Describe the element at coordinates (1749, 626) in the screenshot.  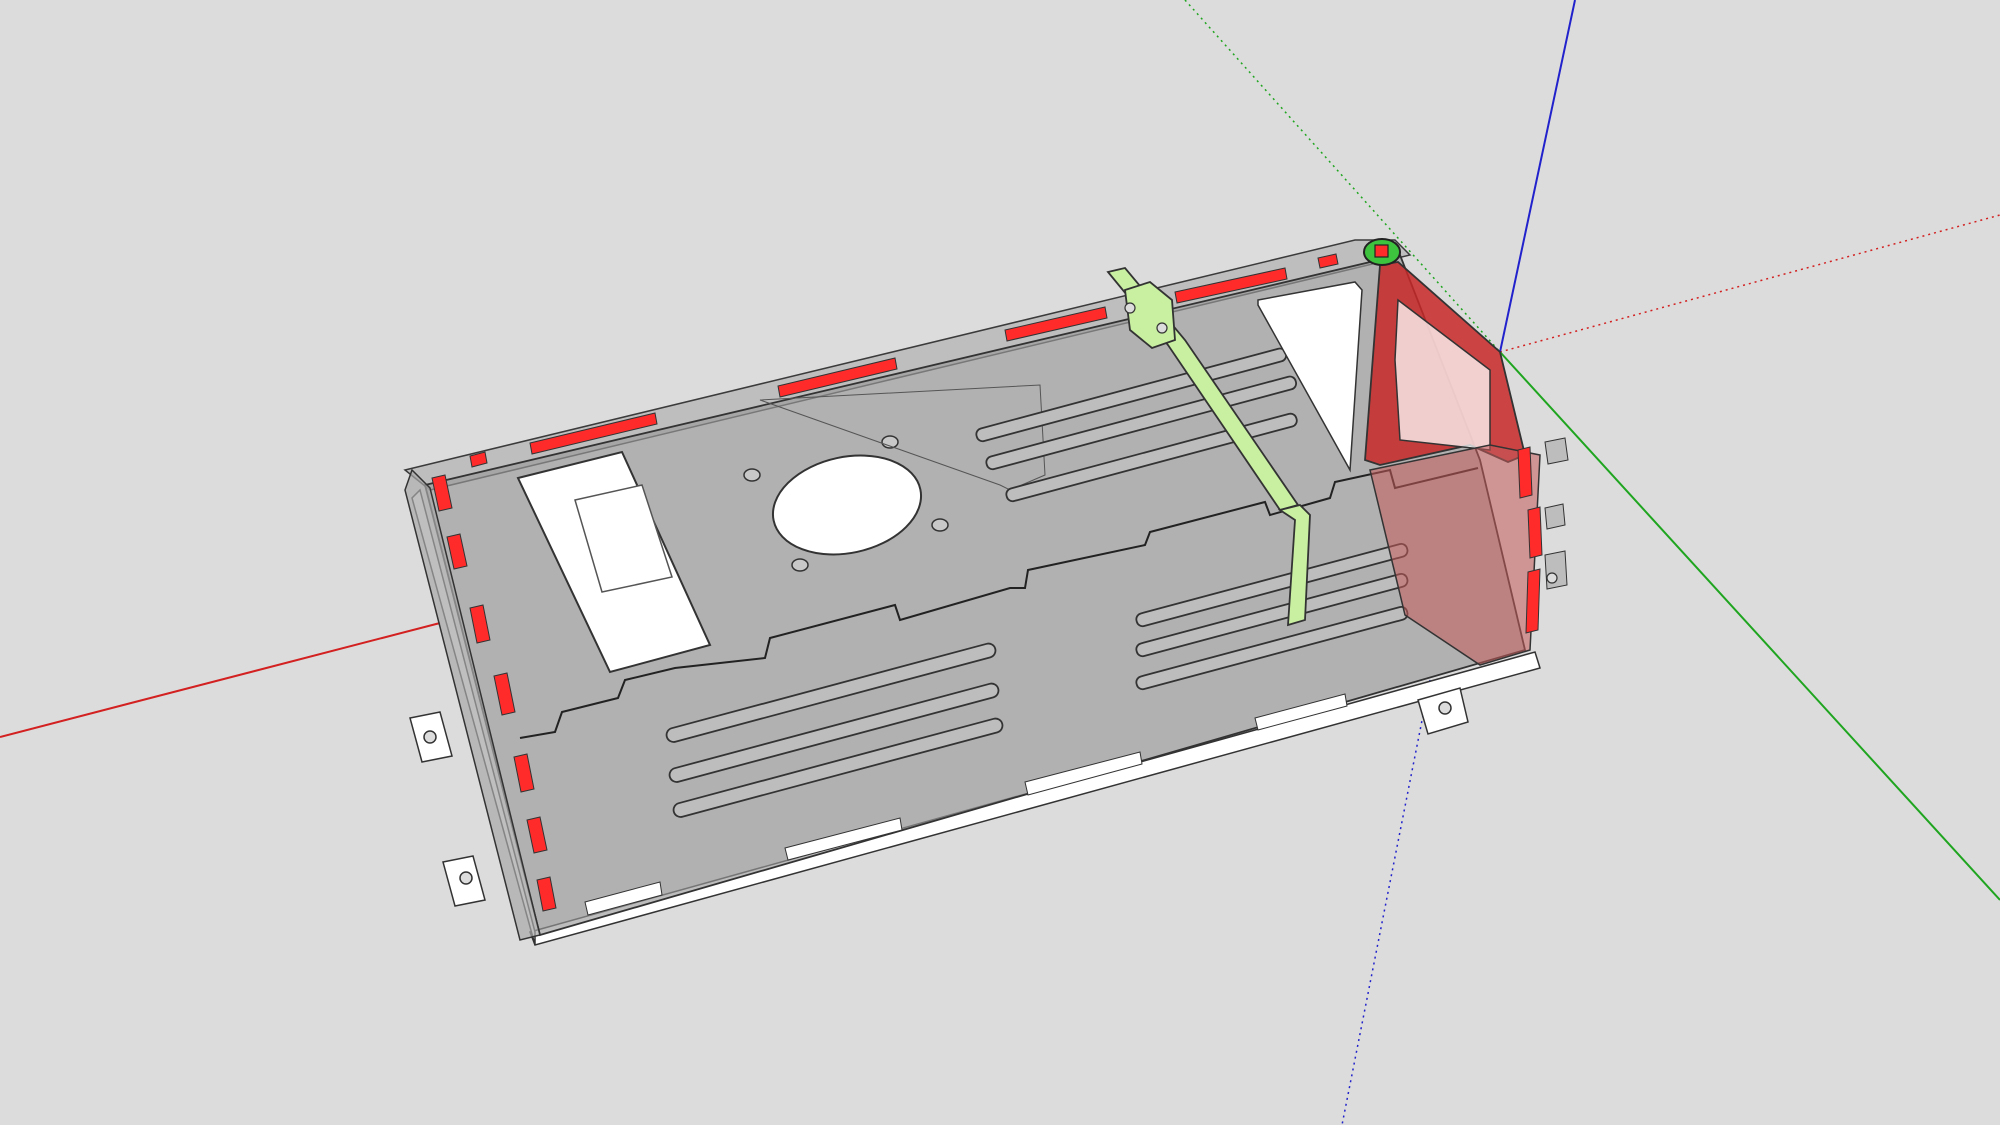
I see `green-axis-line` at that location.